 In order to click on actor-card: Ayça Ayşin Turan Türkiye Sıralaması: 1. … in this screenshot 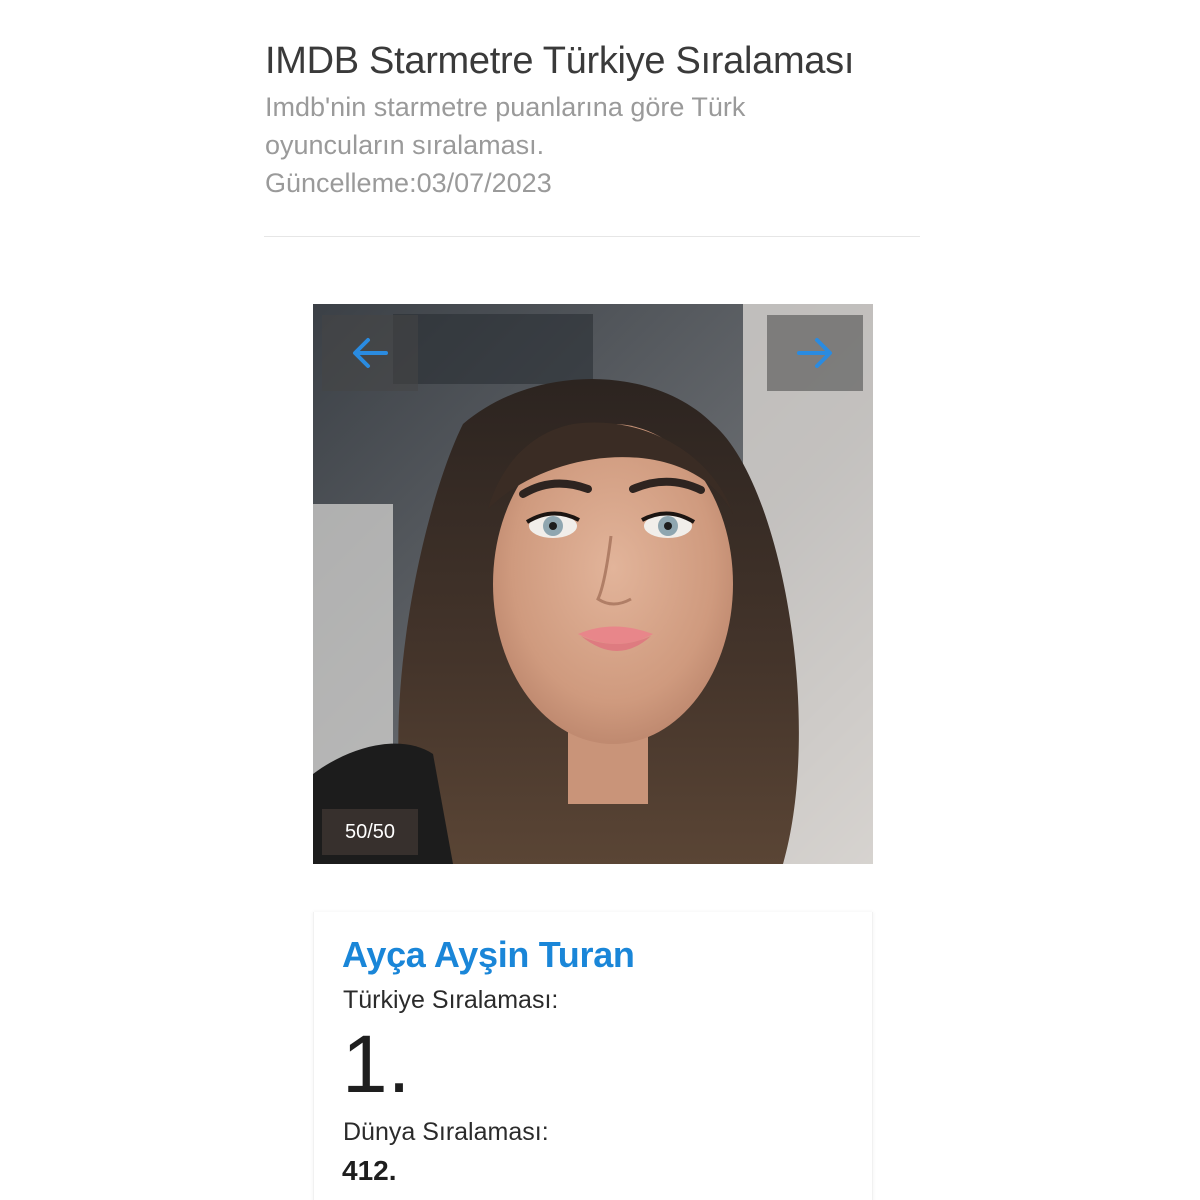, I will do `click(593, 1056)`.